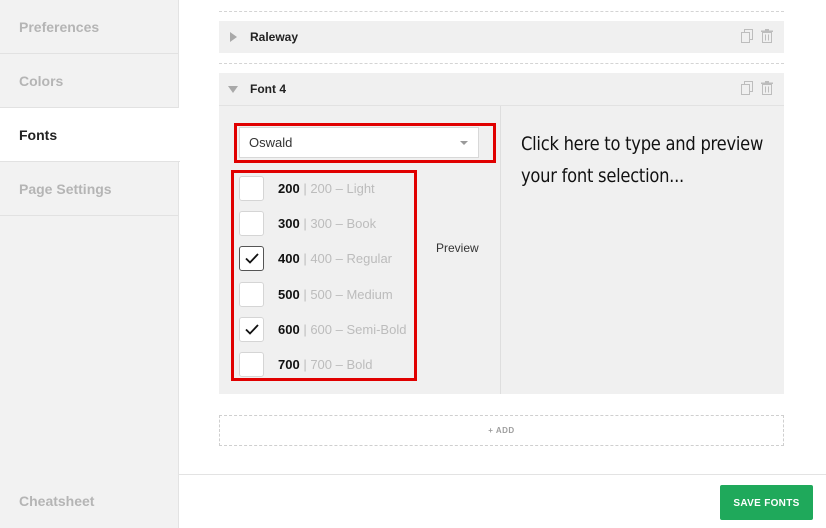 This screenshot has width=826, height=528. Describe the element at coordinates (500, 250) in the screenshot. I see `column-divider` at that location.